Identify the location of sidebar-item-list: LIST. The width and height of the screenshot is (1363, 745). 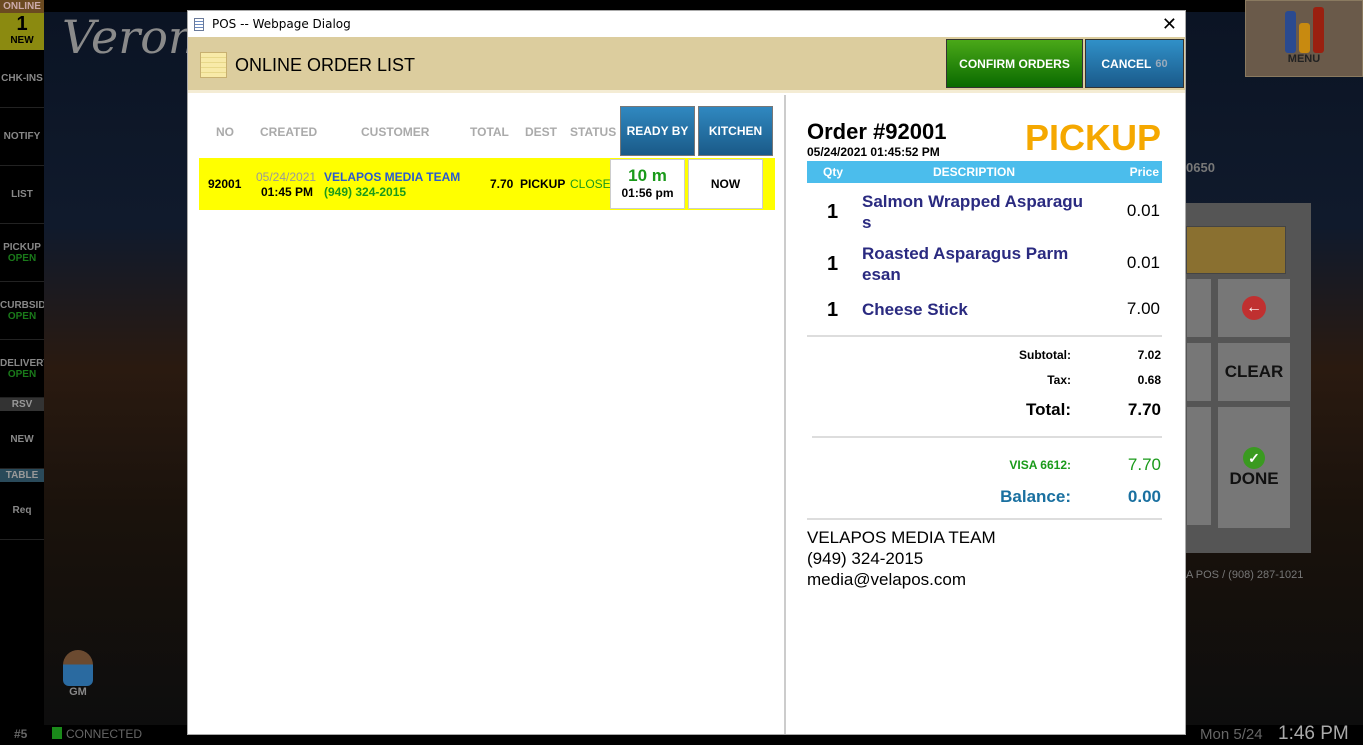
(22, 195).